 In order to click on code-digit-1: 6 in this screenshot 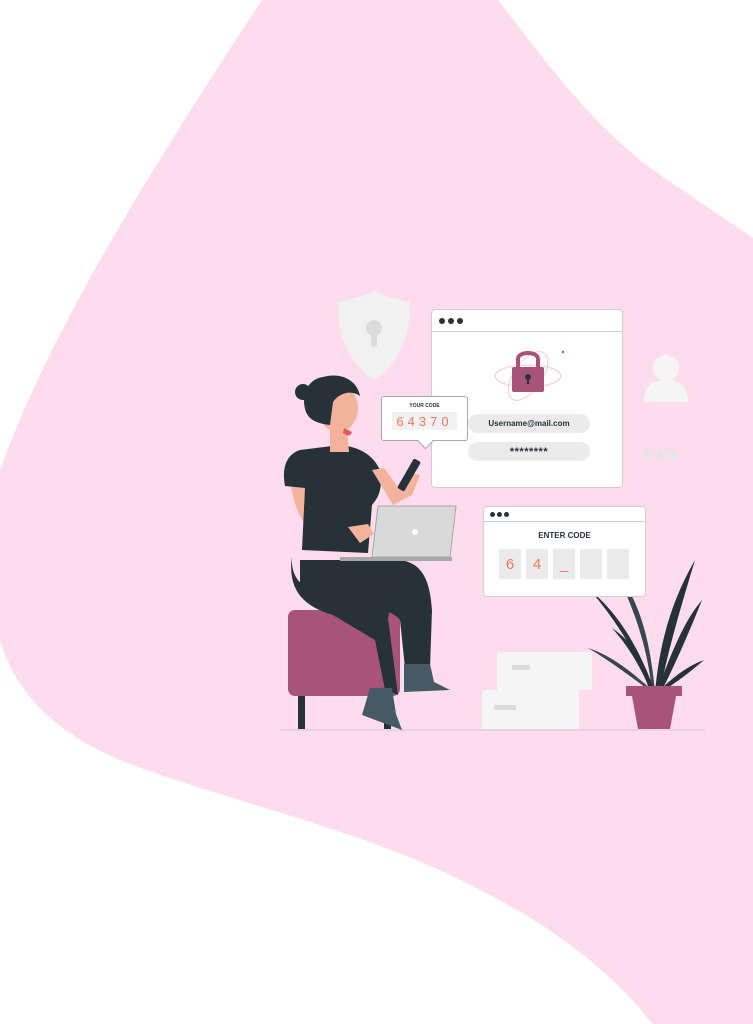, I will do `click(510, 564)`.